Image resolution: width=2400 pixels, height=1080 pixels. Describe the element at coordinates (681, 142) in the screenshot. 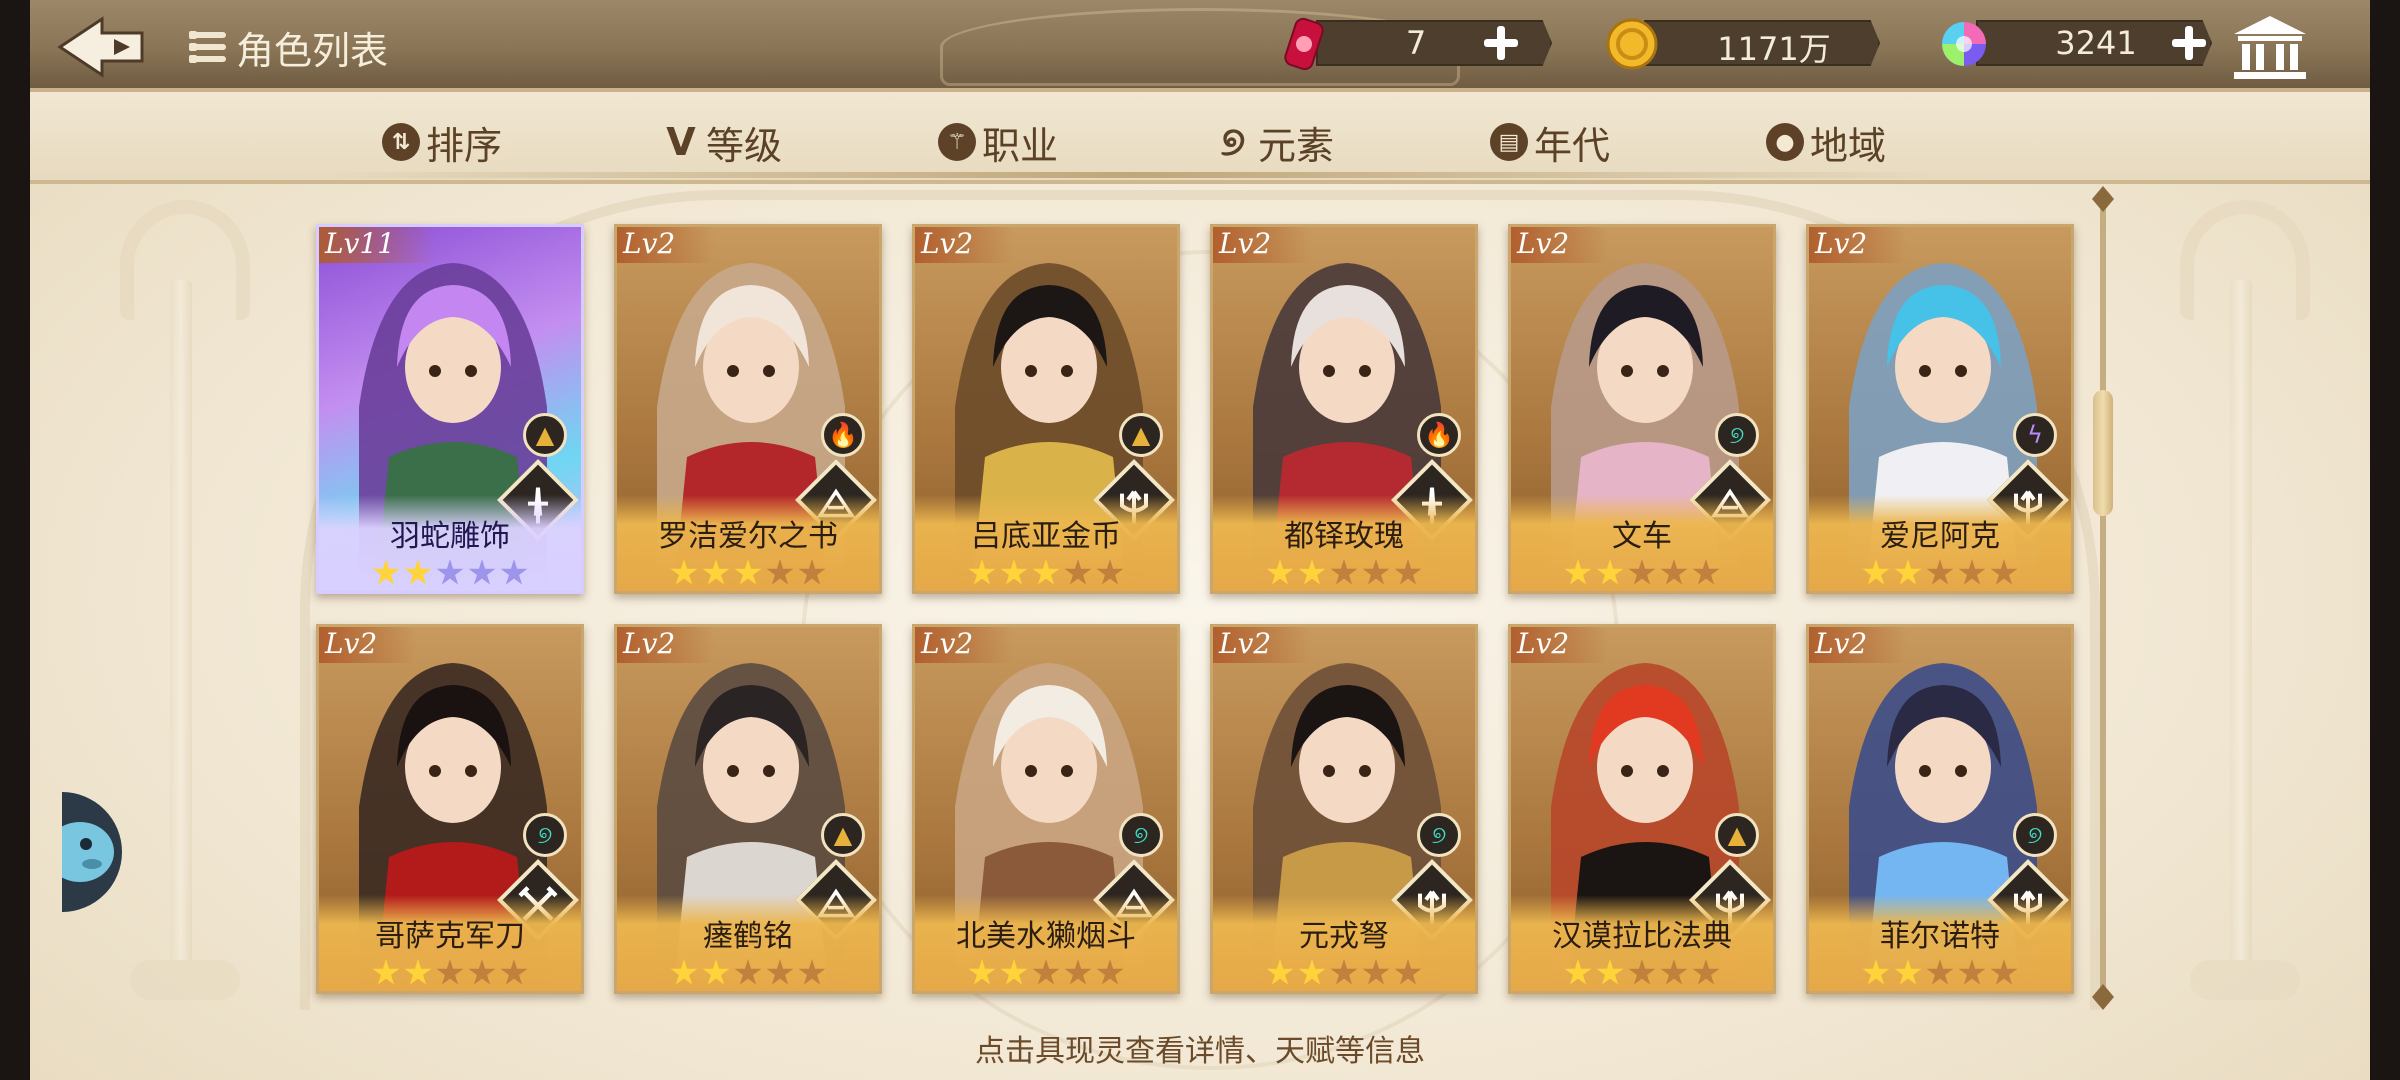

I see `level-icon: V` at that location.